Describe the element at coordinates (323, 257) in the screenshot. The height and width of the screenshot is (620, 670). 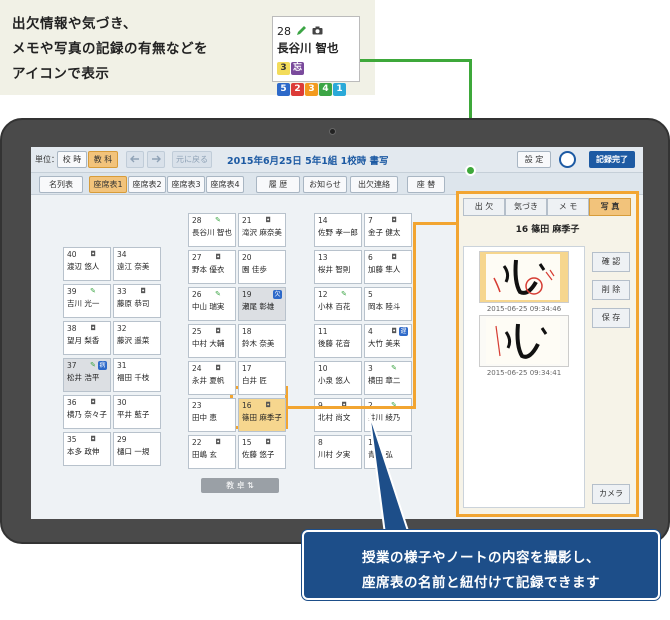
I see `seat-number: 13` at that location.